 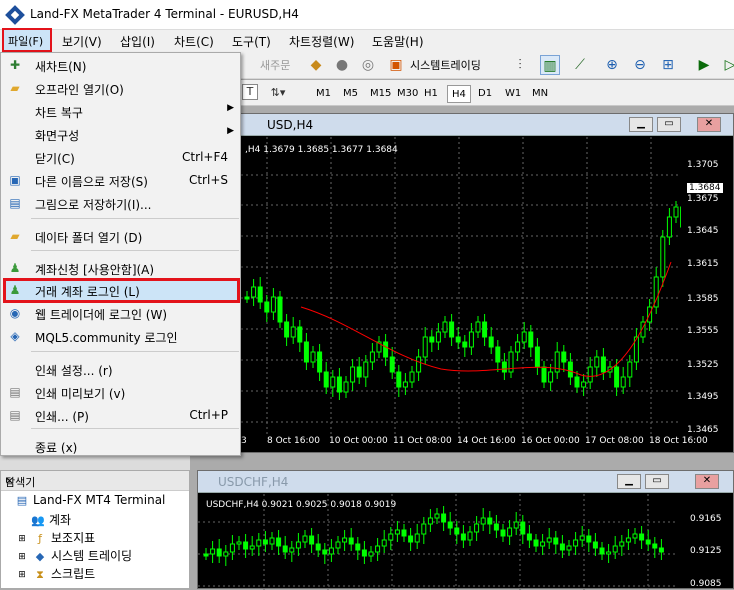 I want to click on file-menu-item-5: 닫기(C)Ctrl+F4, so click(x=120, y=157).